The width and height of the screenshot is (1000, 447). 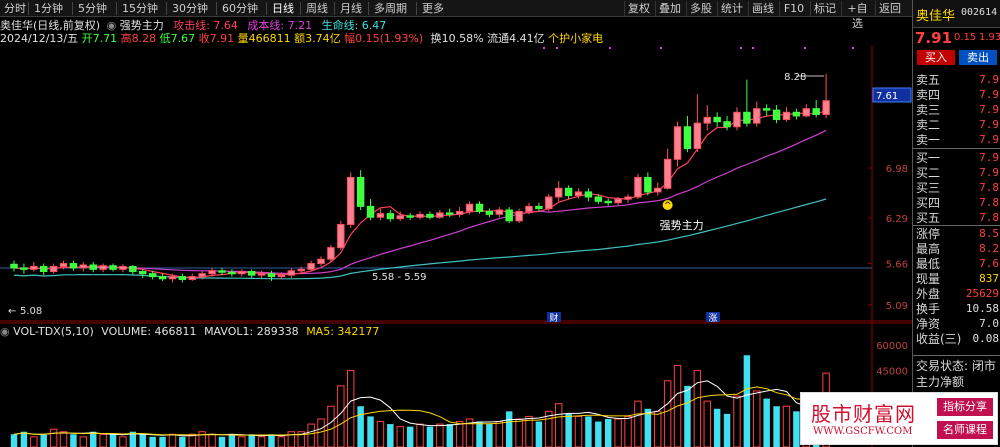 What do you see at coordinates (956, 80) in the screenshot?
I see `ask-row: 卖五 7.9` at bounding box center [956, 80].